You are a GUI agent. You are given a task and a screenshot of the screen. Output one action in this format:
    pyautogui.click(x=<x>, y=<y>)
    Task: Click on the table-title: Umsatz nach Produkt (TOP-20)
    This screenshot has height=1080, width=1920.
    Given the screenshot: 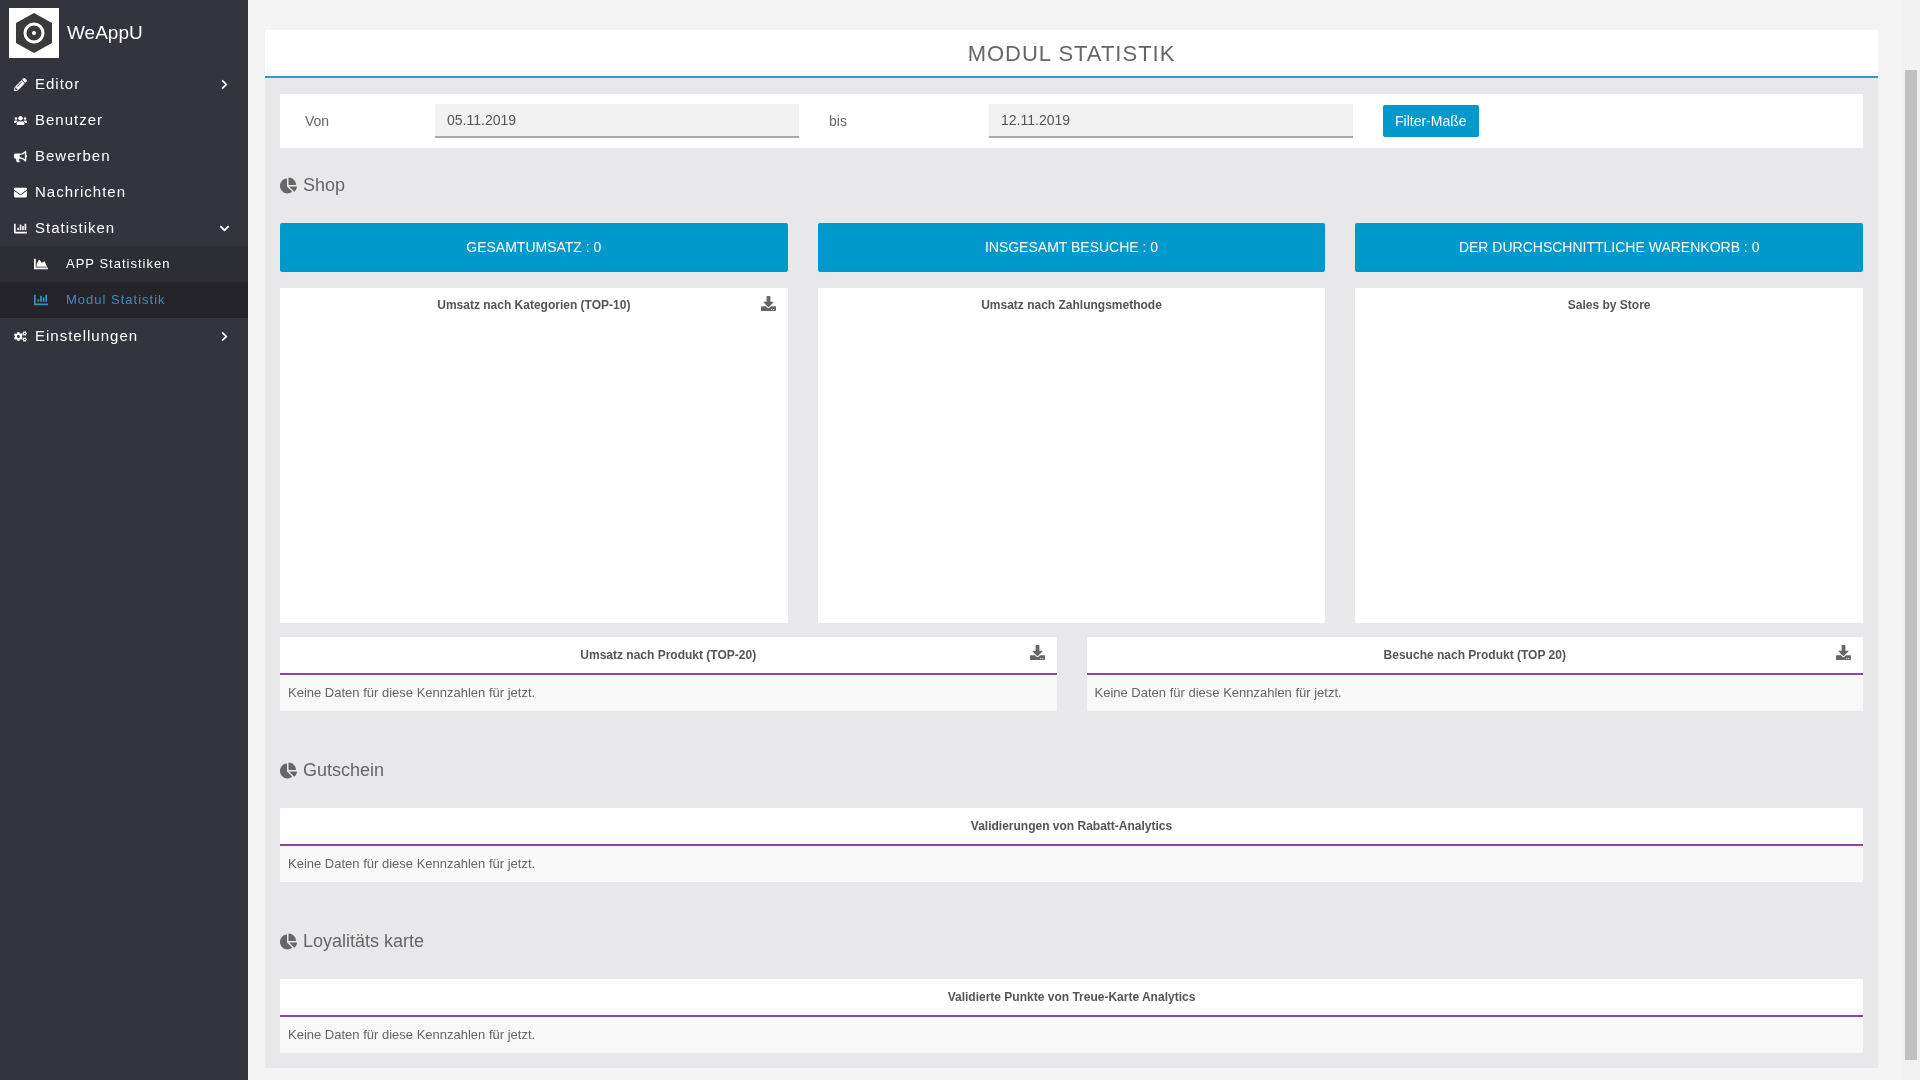 What is the action you would take?
    pyautogui.click(x=668, y=655)
    